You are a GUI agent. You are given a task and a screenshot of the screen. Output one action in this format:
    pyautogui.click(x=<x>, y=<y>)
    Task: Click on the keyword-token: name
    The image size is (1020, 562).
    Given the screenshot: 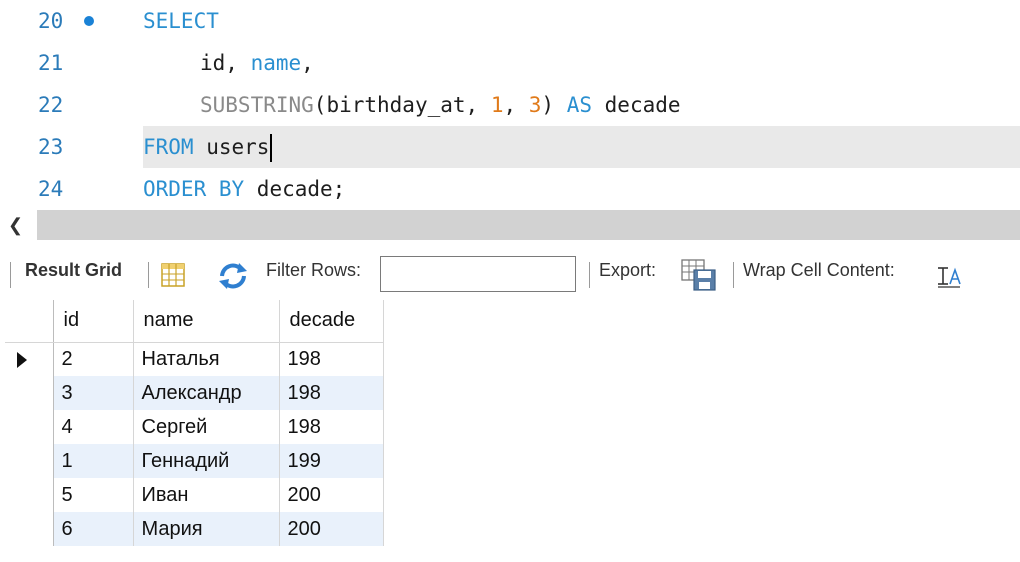 What is the action you would take?
    pyautogui.click(x=276, y=63)
    